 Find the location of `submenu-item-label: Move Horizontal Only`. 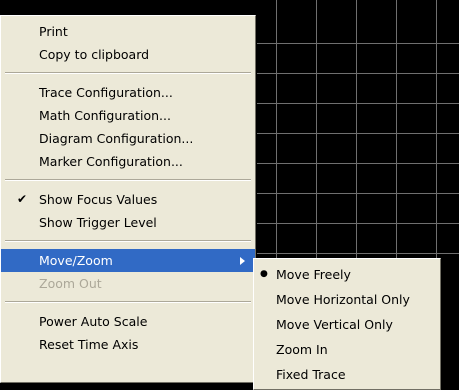

submenu-item-label: Move Horizontal Only is located at coordinates (343, 299).